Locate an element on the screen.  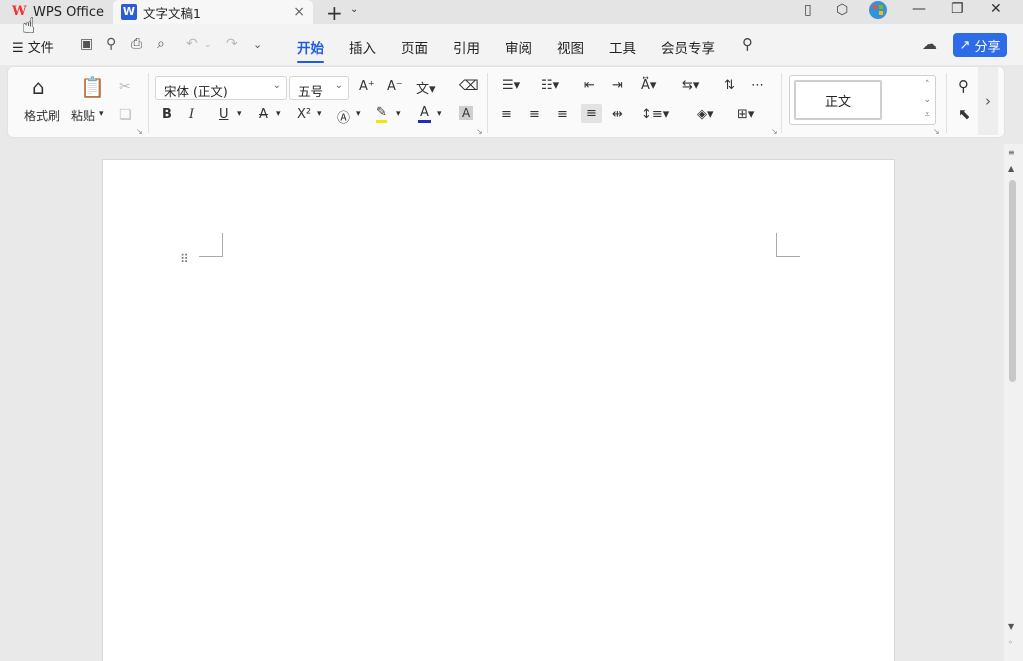
decrease-indent-icon: ⇤ is located at coordinates (589, 85).